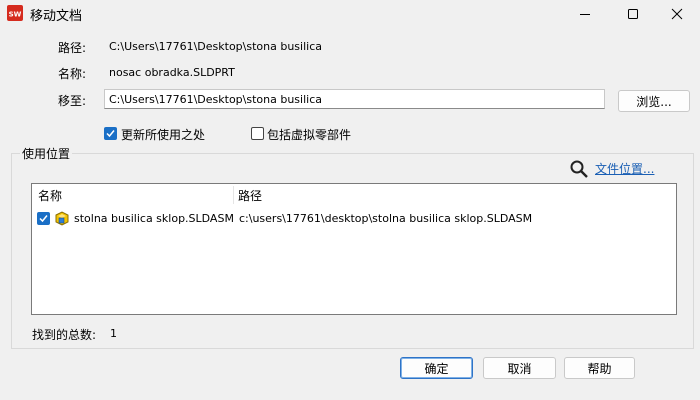  What do you see at coordinates (350, 14) in the screenshot?
I see `title-bar: SW 移动文档` at bounding box center [350, 14].